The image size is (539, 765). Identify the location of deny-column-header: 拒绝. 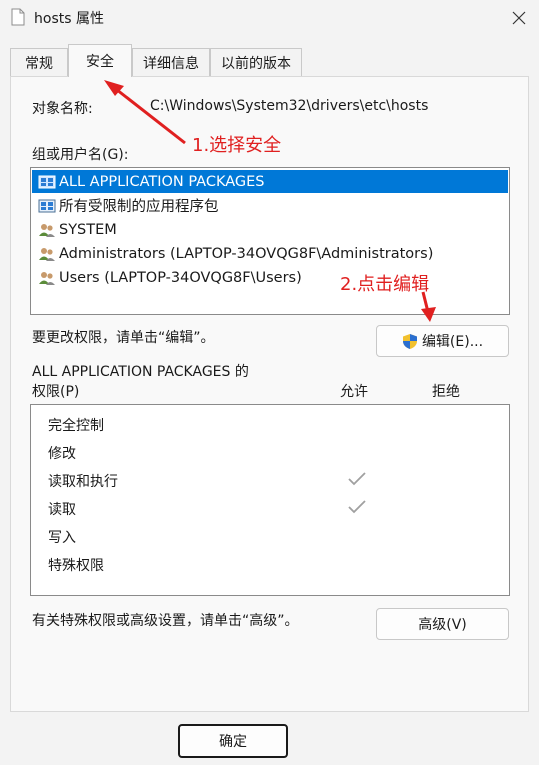
(446, 392).